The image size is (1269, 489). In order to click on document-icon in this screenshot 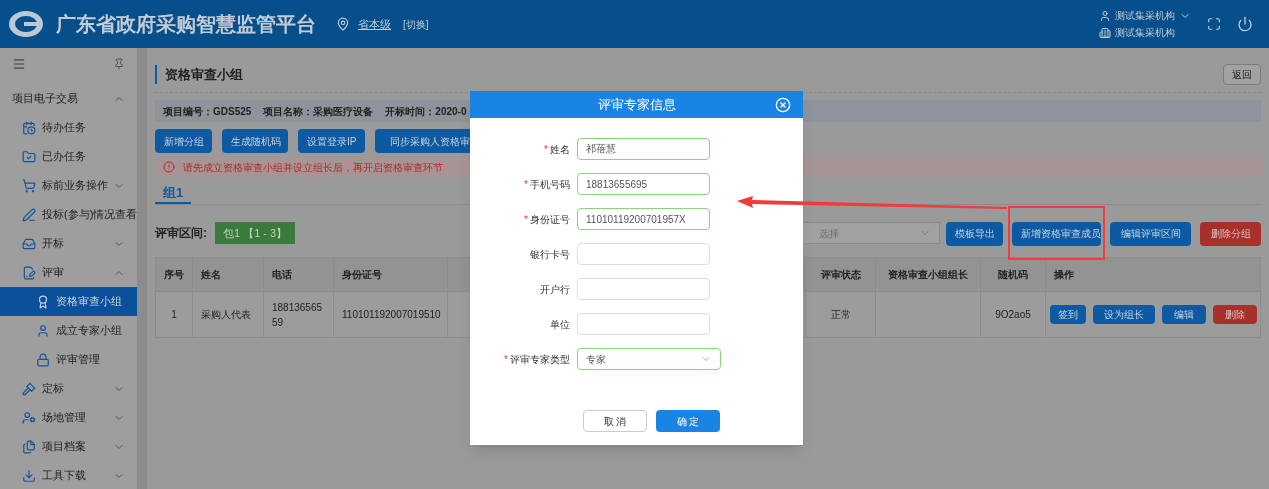, I will do `click(29, 272)`.